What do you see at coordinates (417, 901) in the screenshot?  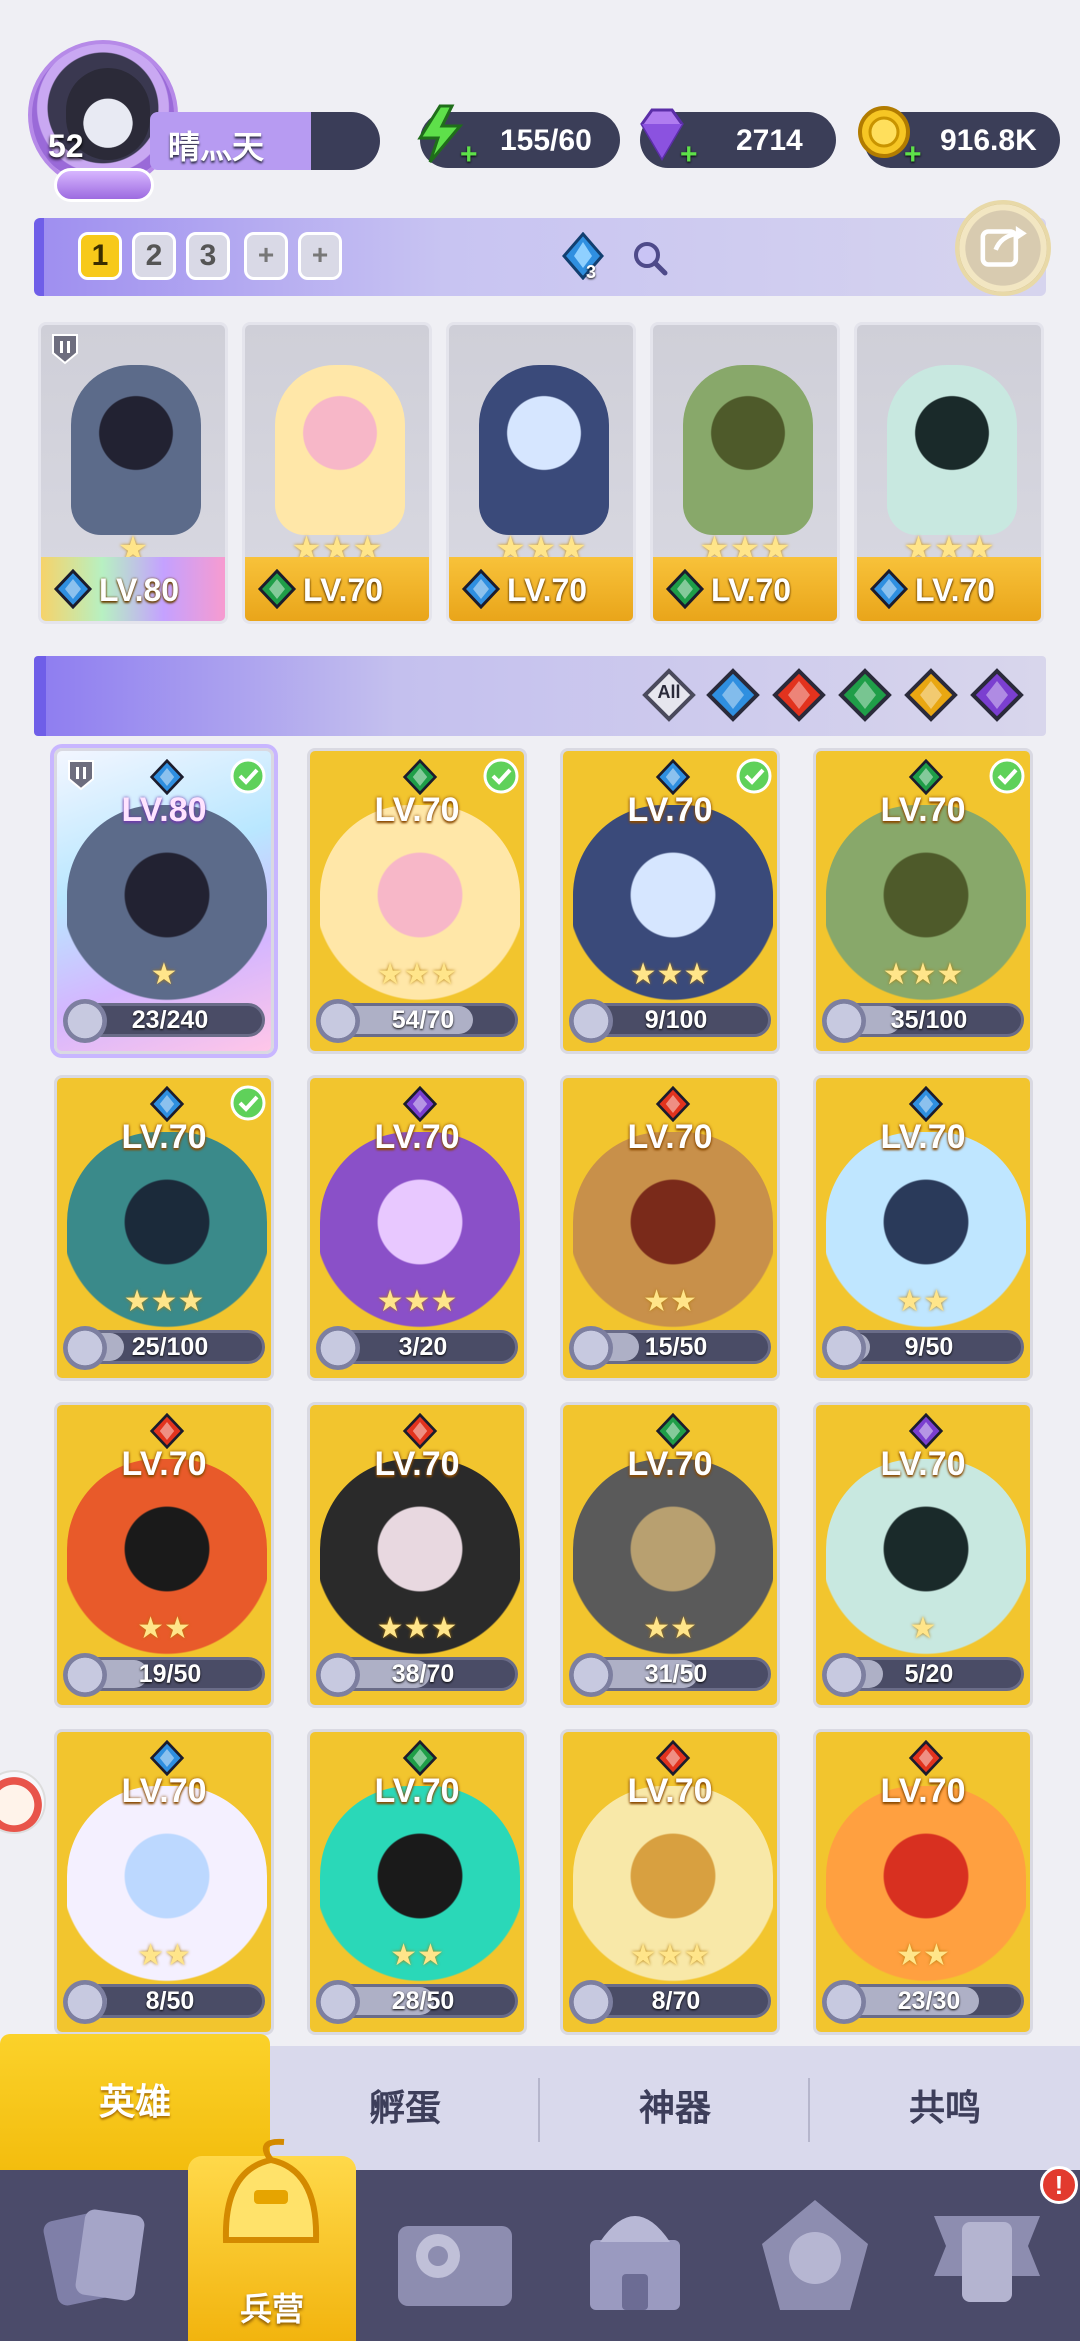 I see `hero-card: LV.70 ★★★ 54/70` at bounding box center [417, 901].